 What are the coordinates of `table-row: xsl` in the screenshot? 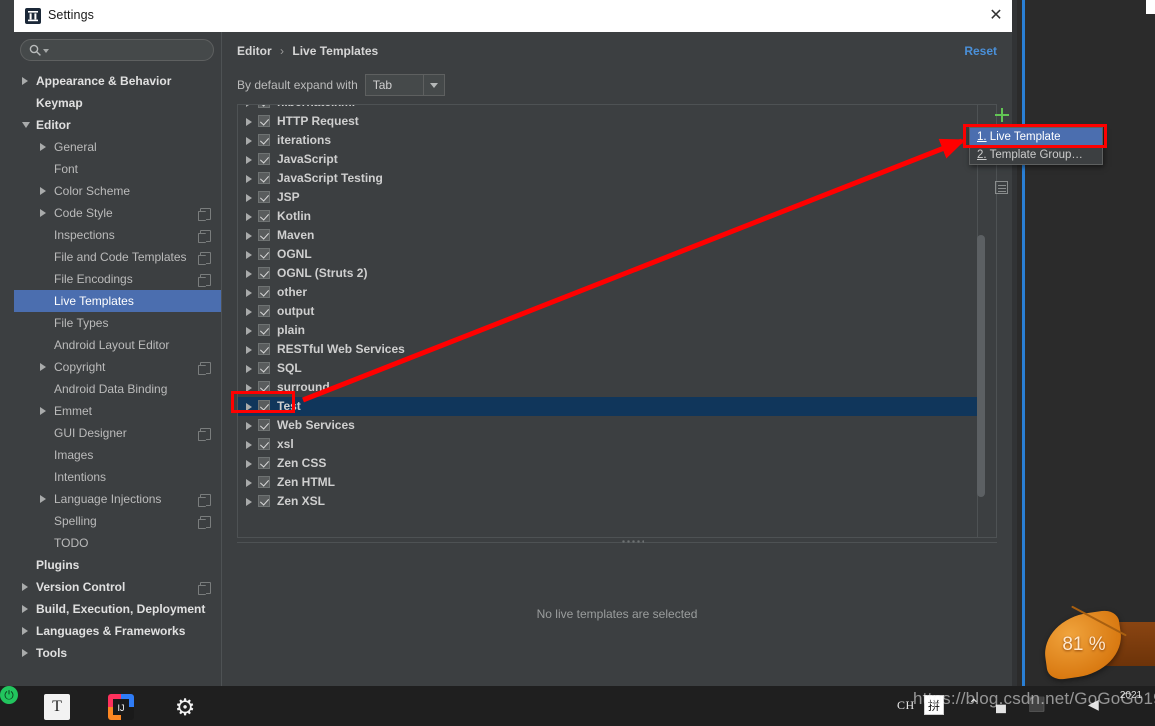 It's located at (609, 444).